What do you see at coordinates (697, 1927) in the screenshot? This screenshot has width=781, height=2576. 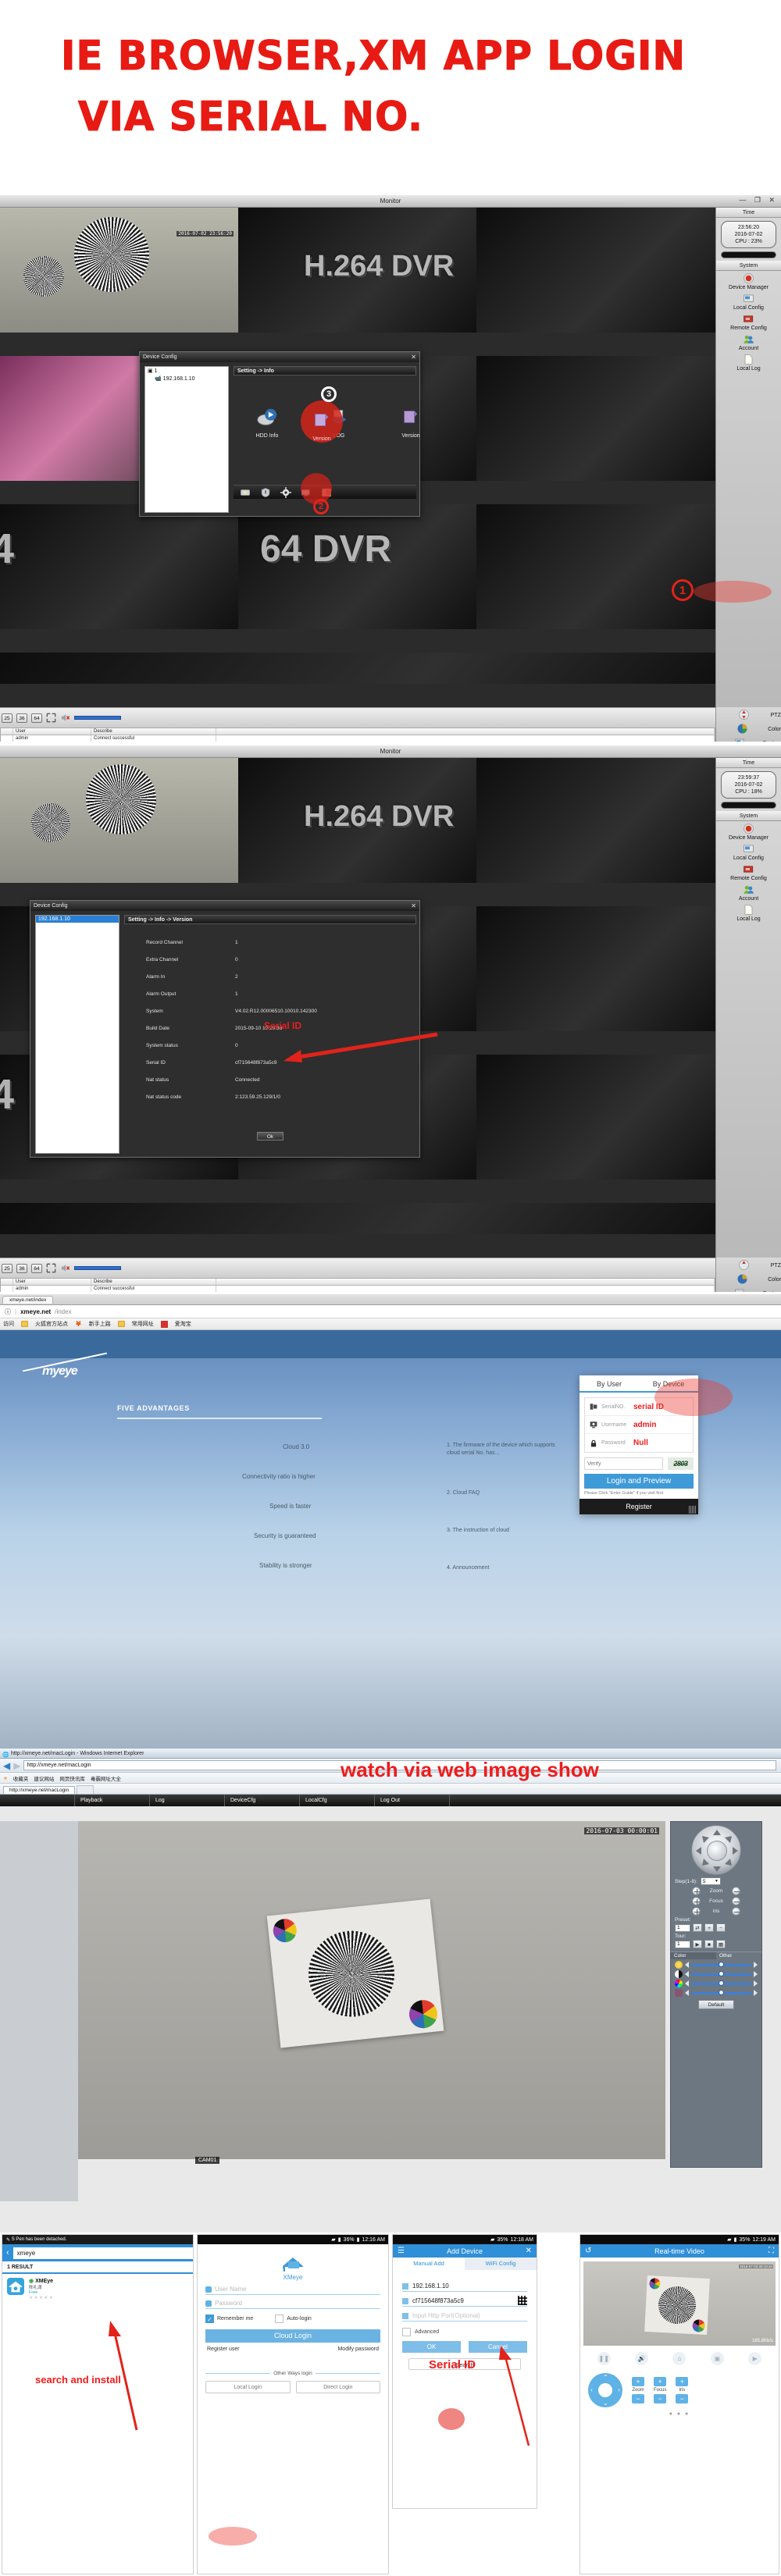 I see `preset-goto-button: ⇄` at bounding box center [697, 1927].